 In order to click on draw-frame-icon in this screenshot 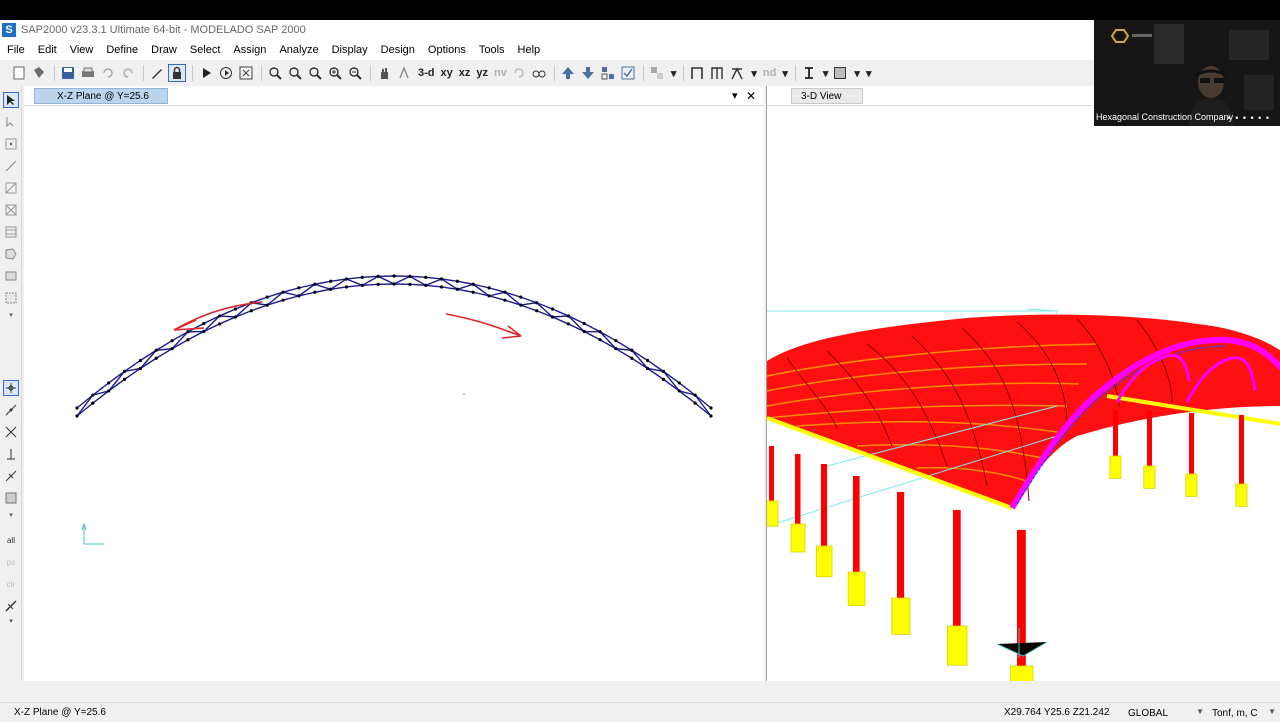, I will do `click(697, 73)`.